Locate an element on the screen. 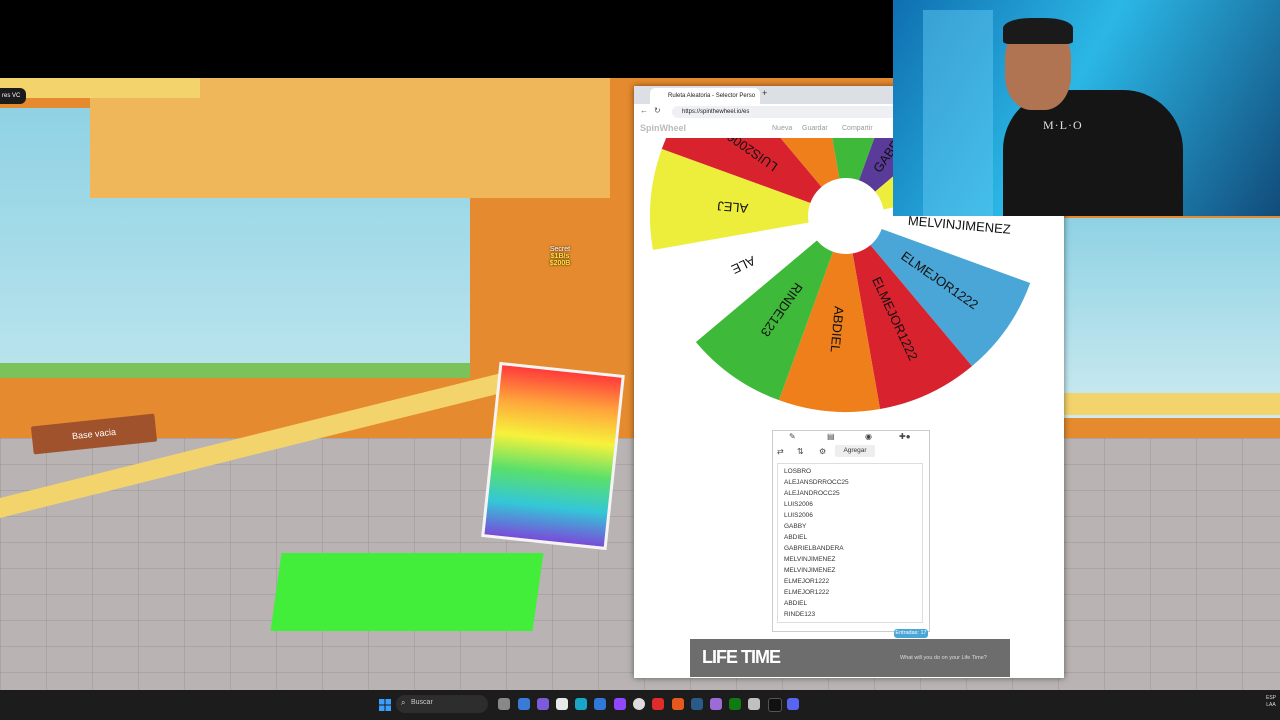  xbox-icon is located at coordinates (735, 704).